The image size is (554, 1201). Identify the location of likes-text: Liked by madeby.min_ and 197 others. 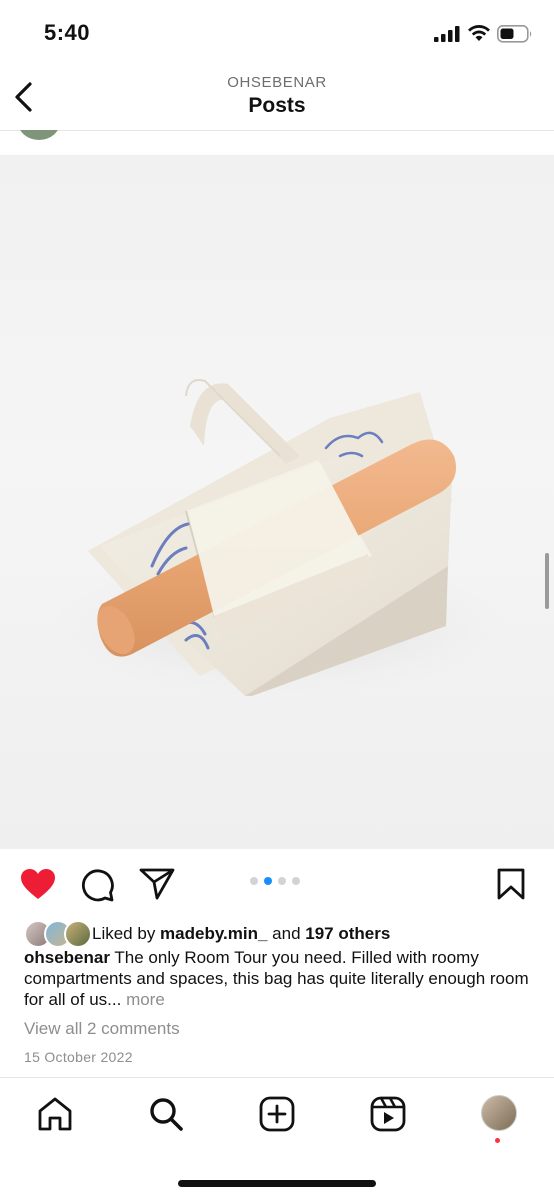
(241, 934).